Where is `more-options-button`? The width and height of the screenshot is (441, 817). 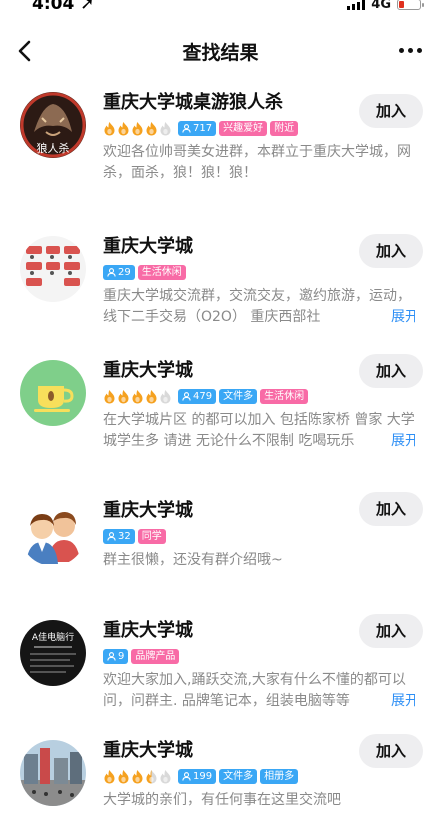 more-options-button is located at coordinates (410, 50).